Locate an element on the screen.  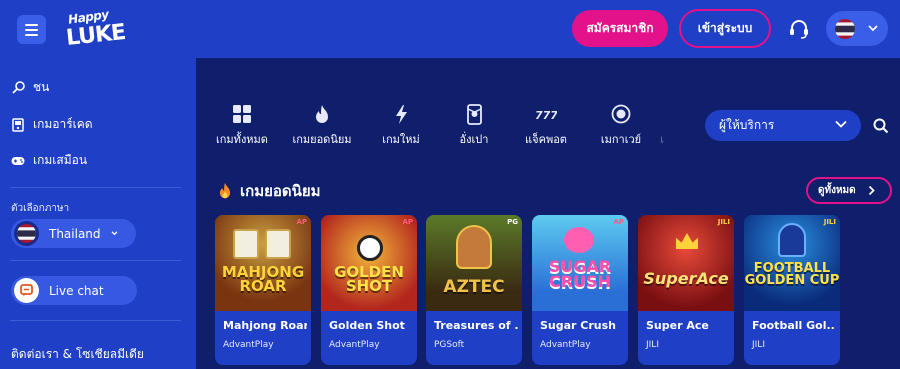
live-chat-button: Live chat is located at coordinates (74, 290).